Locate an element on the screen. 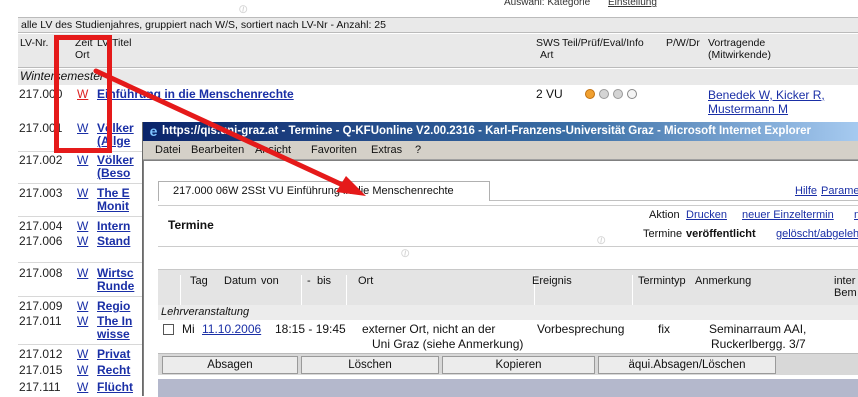  annotation-arrow is located at coordinates (229, 132).